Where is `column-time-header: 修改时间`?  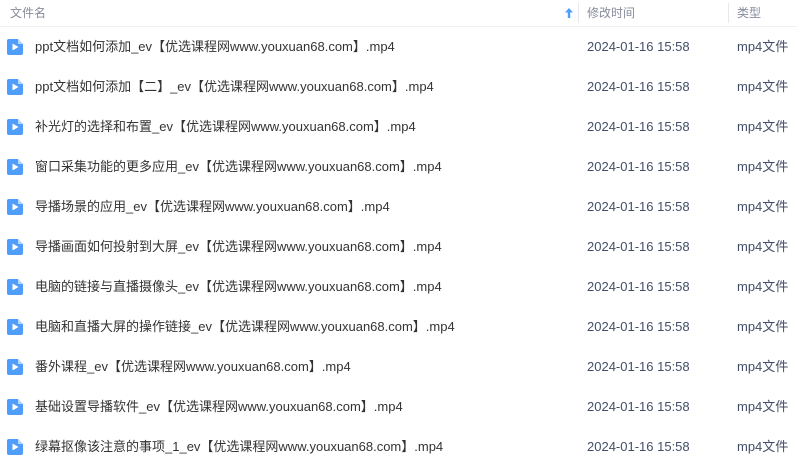
column-time-header: 修改时间 is located at coordinates (657, 13).